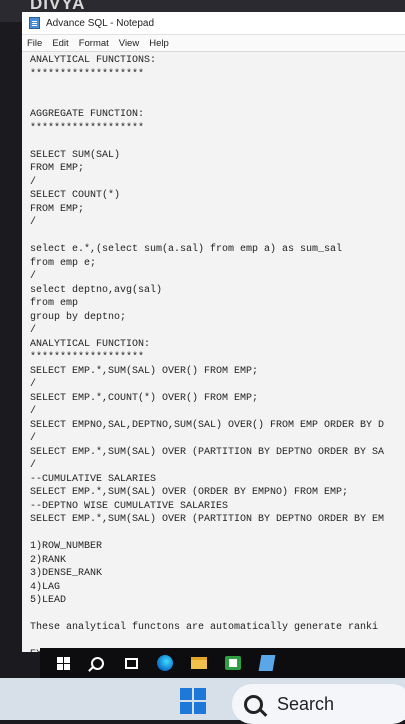  I want to click on store-button, so click(233, 663).